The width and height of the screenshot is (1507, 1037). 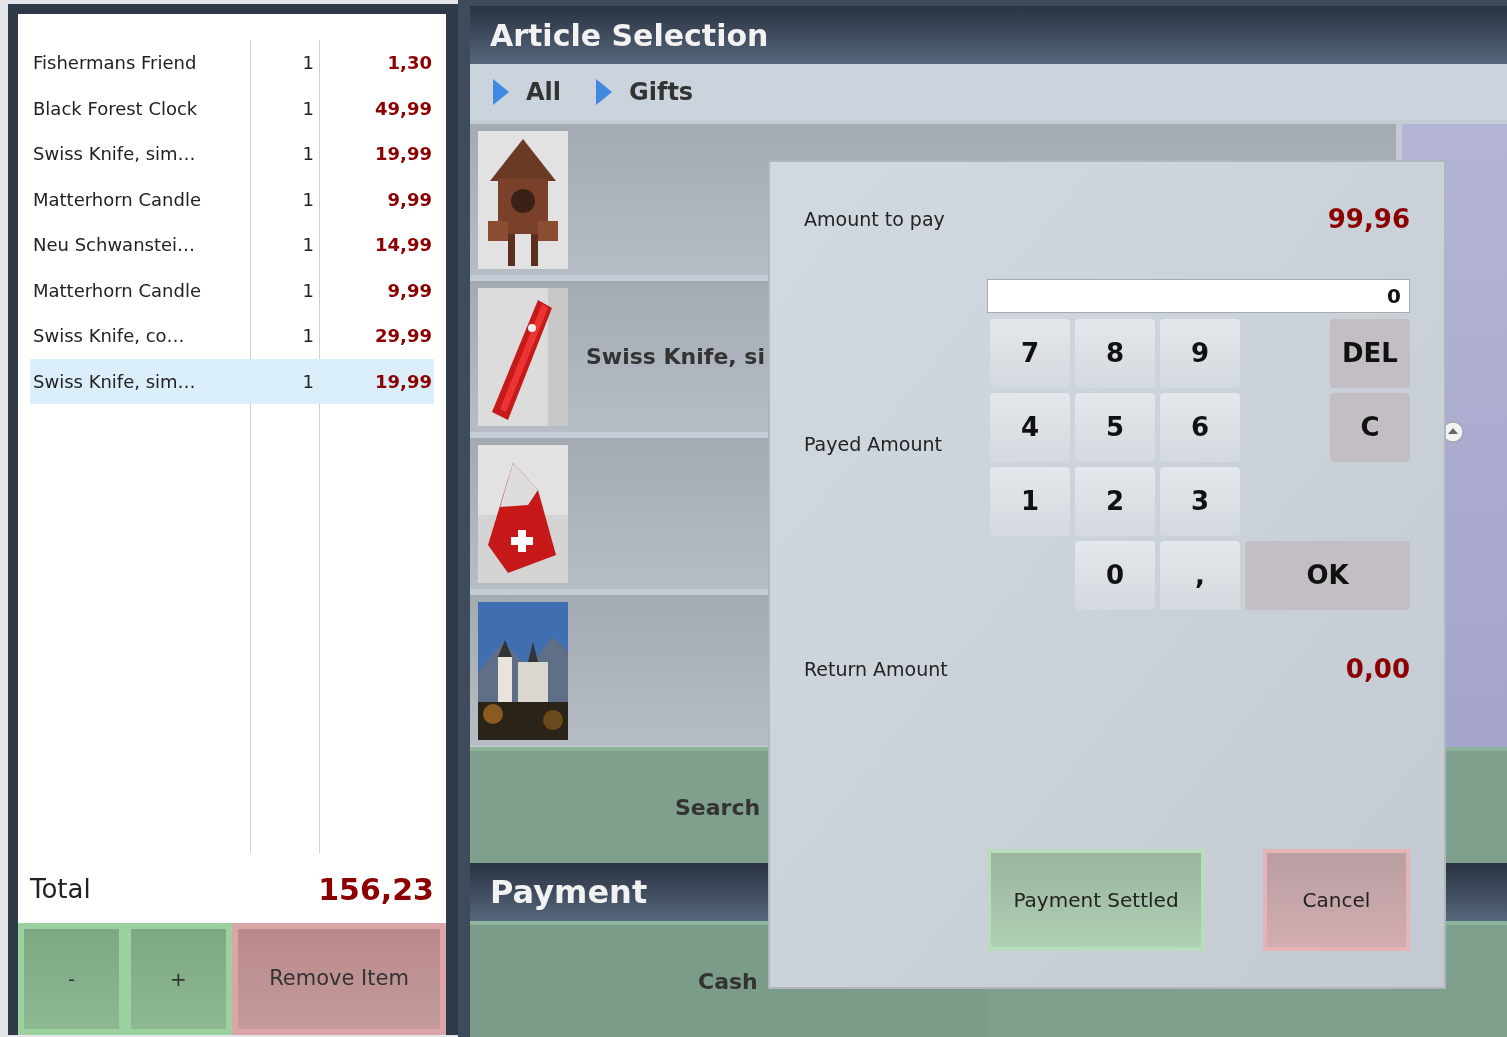 What do you see at coordinates (403, 245) in the screenshot?
I see `item-price: 14,99` at bounding box center [403, 245].